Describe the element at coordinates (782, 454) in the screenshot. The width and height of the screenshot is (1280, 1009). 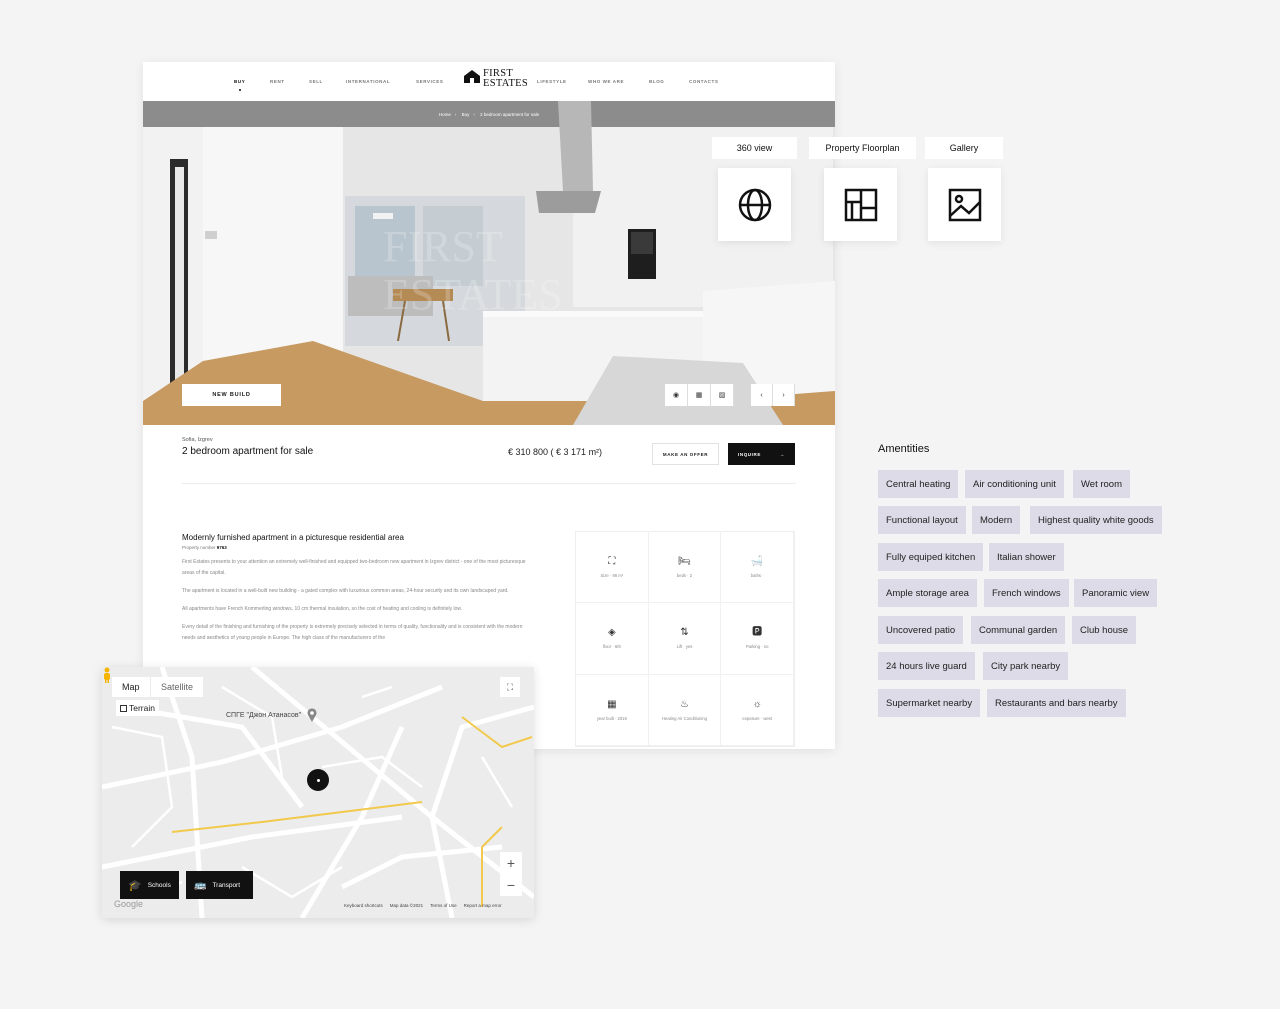
I see `arrow-right-icon: →` at that location.